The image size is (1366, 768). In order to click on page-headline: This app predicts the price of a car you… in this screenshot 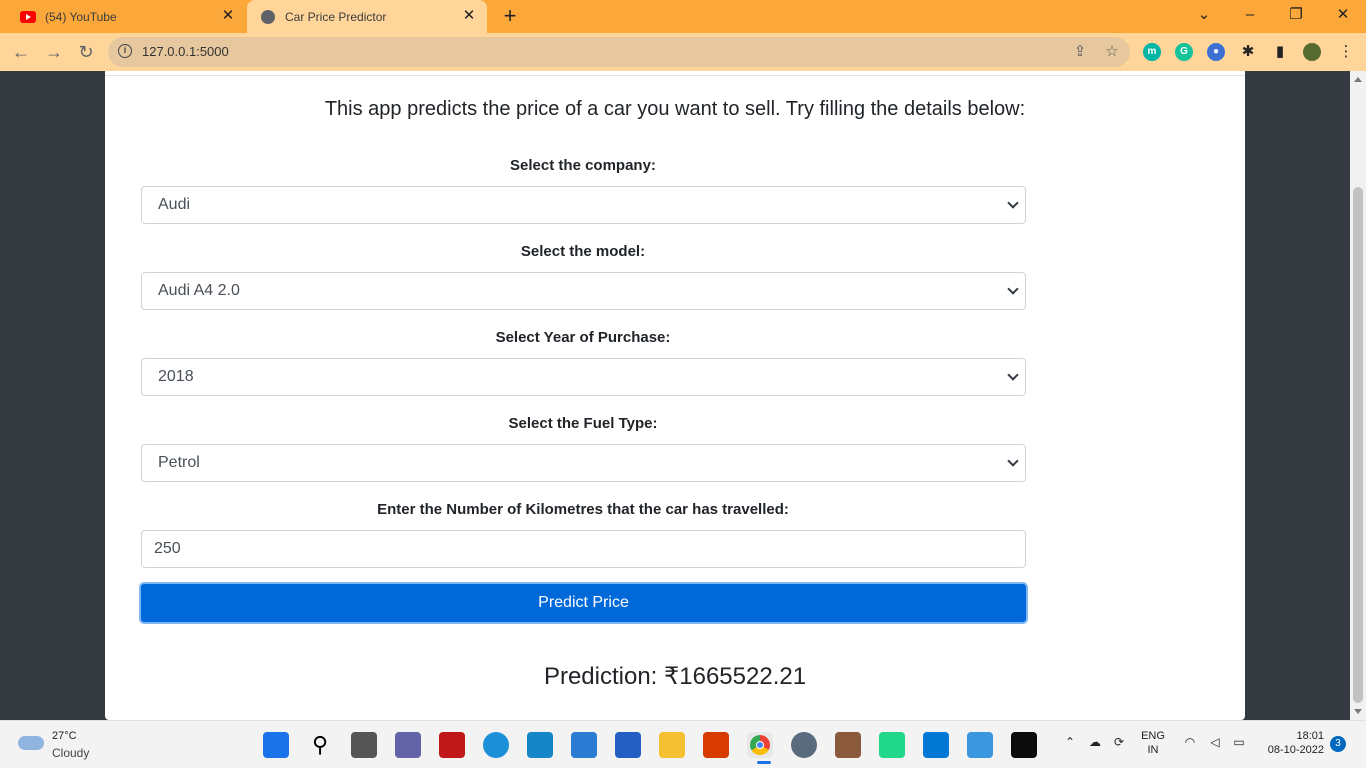, I will do `click(675, 109)`.